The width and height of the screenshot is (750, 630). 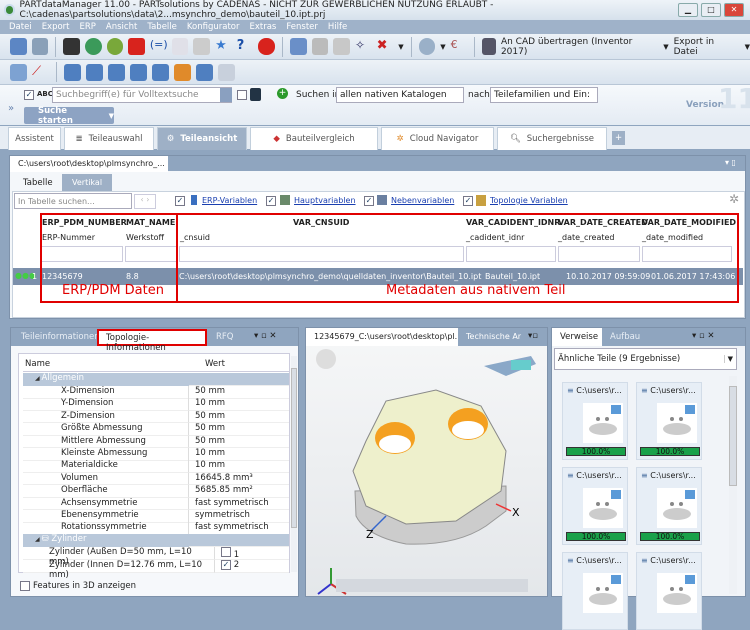 I want to click on db-users-icon, so click(x=94, y=72).